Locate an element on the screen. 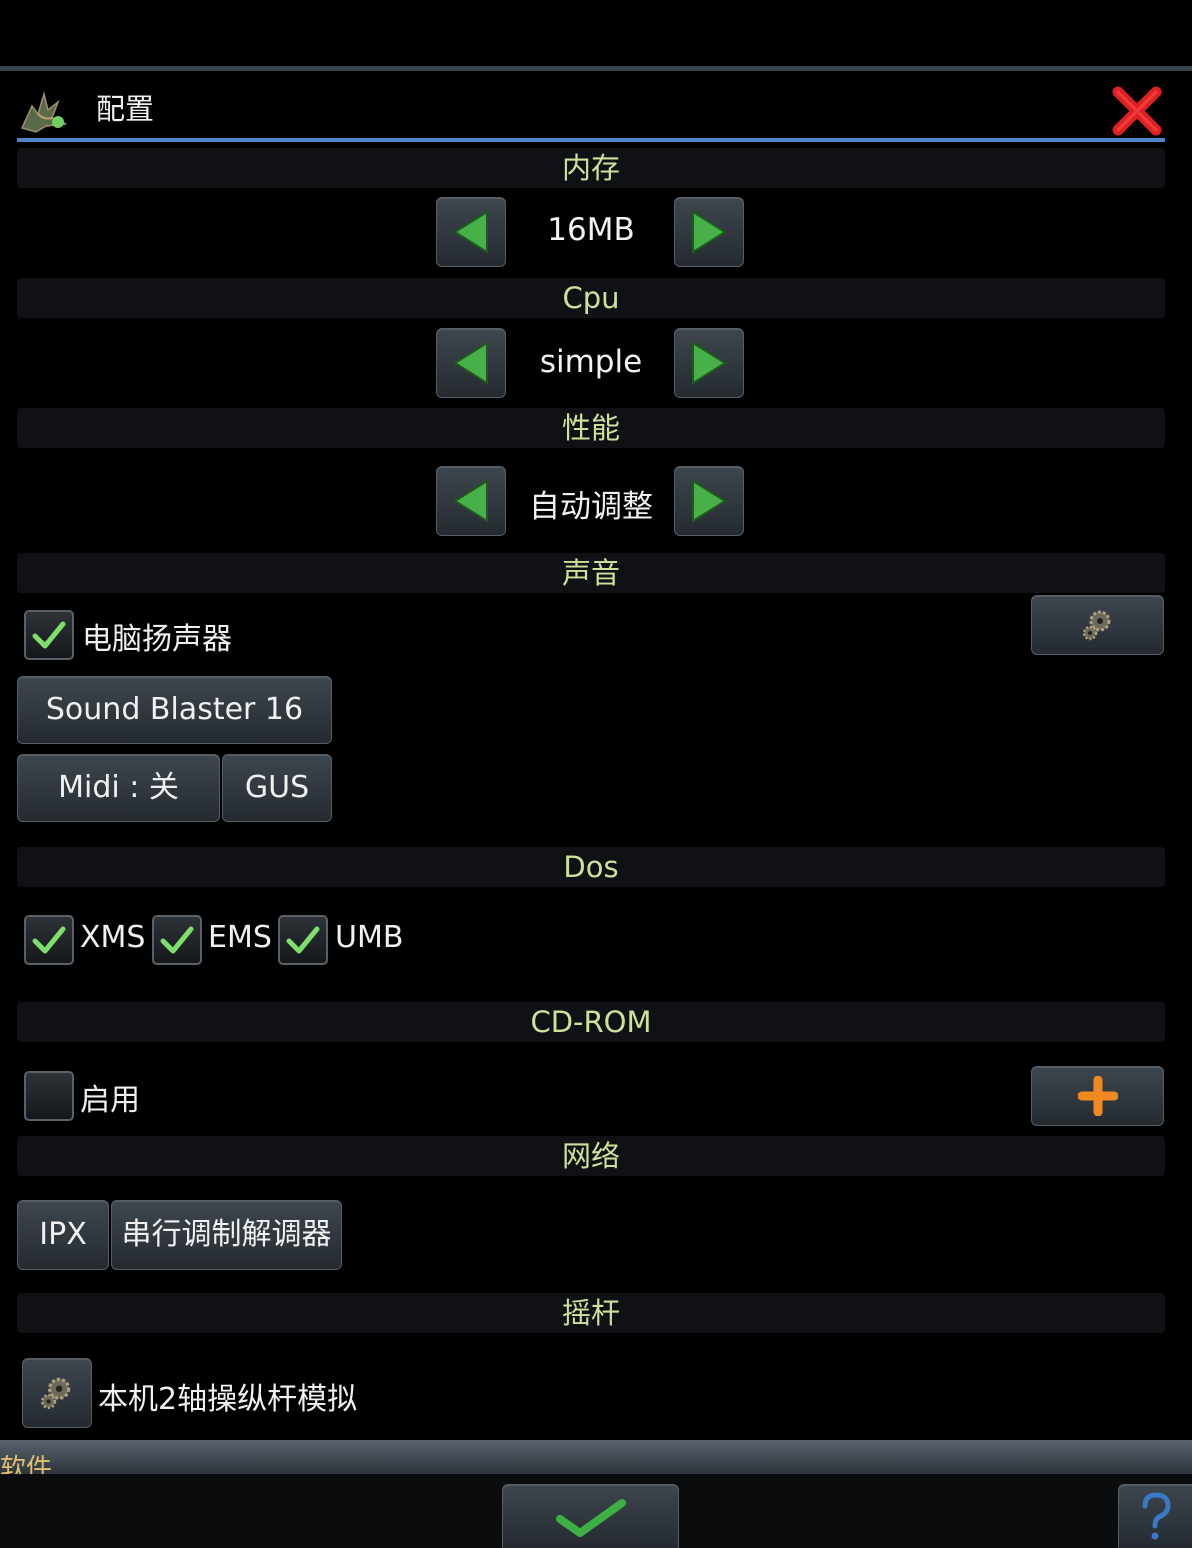 Image resolution: width=1192 pixels, height=1548 pixels. performance-decrease-button is located at coordinates (471, 501).